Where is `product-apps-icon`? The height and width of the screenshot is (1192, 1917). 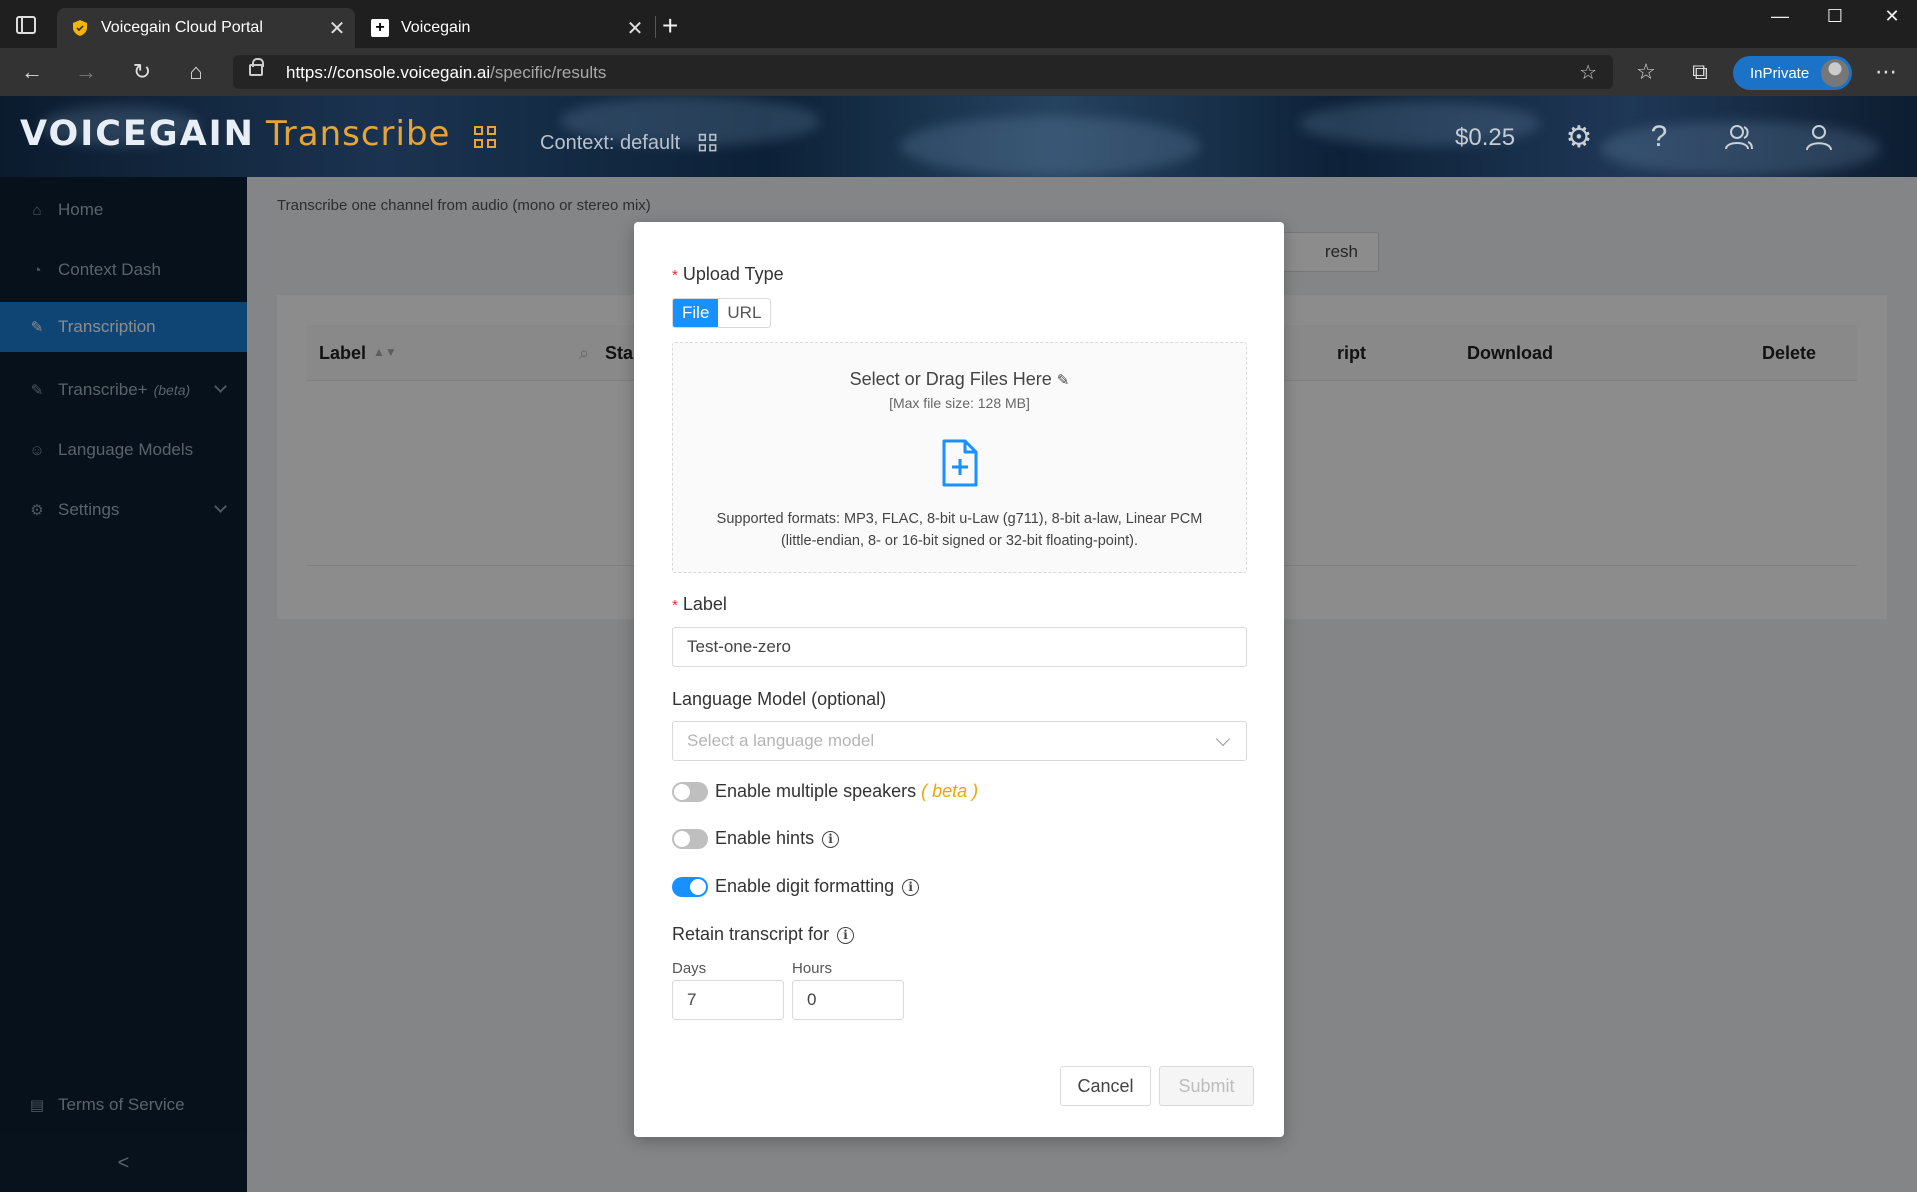
product-apps-icon is located at coordinates (485, 137).